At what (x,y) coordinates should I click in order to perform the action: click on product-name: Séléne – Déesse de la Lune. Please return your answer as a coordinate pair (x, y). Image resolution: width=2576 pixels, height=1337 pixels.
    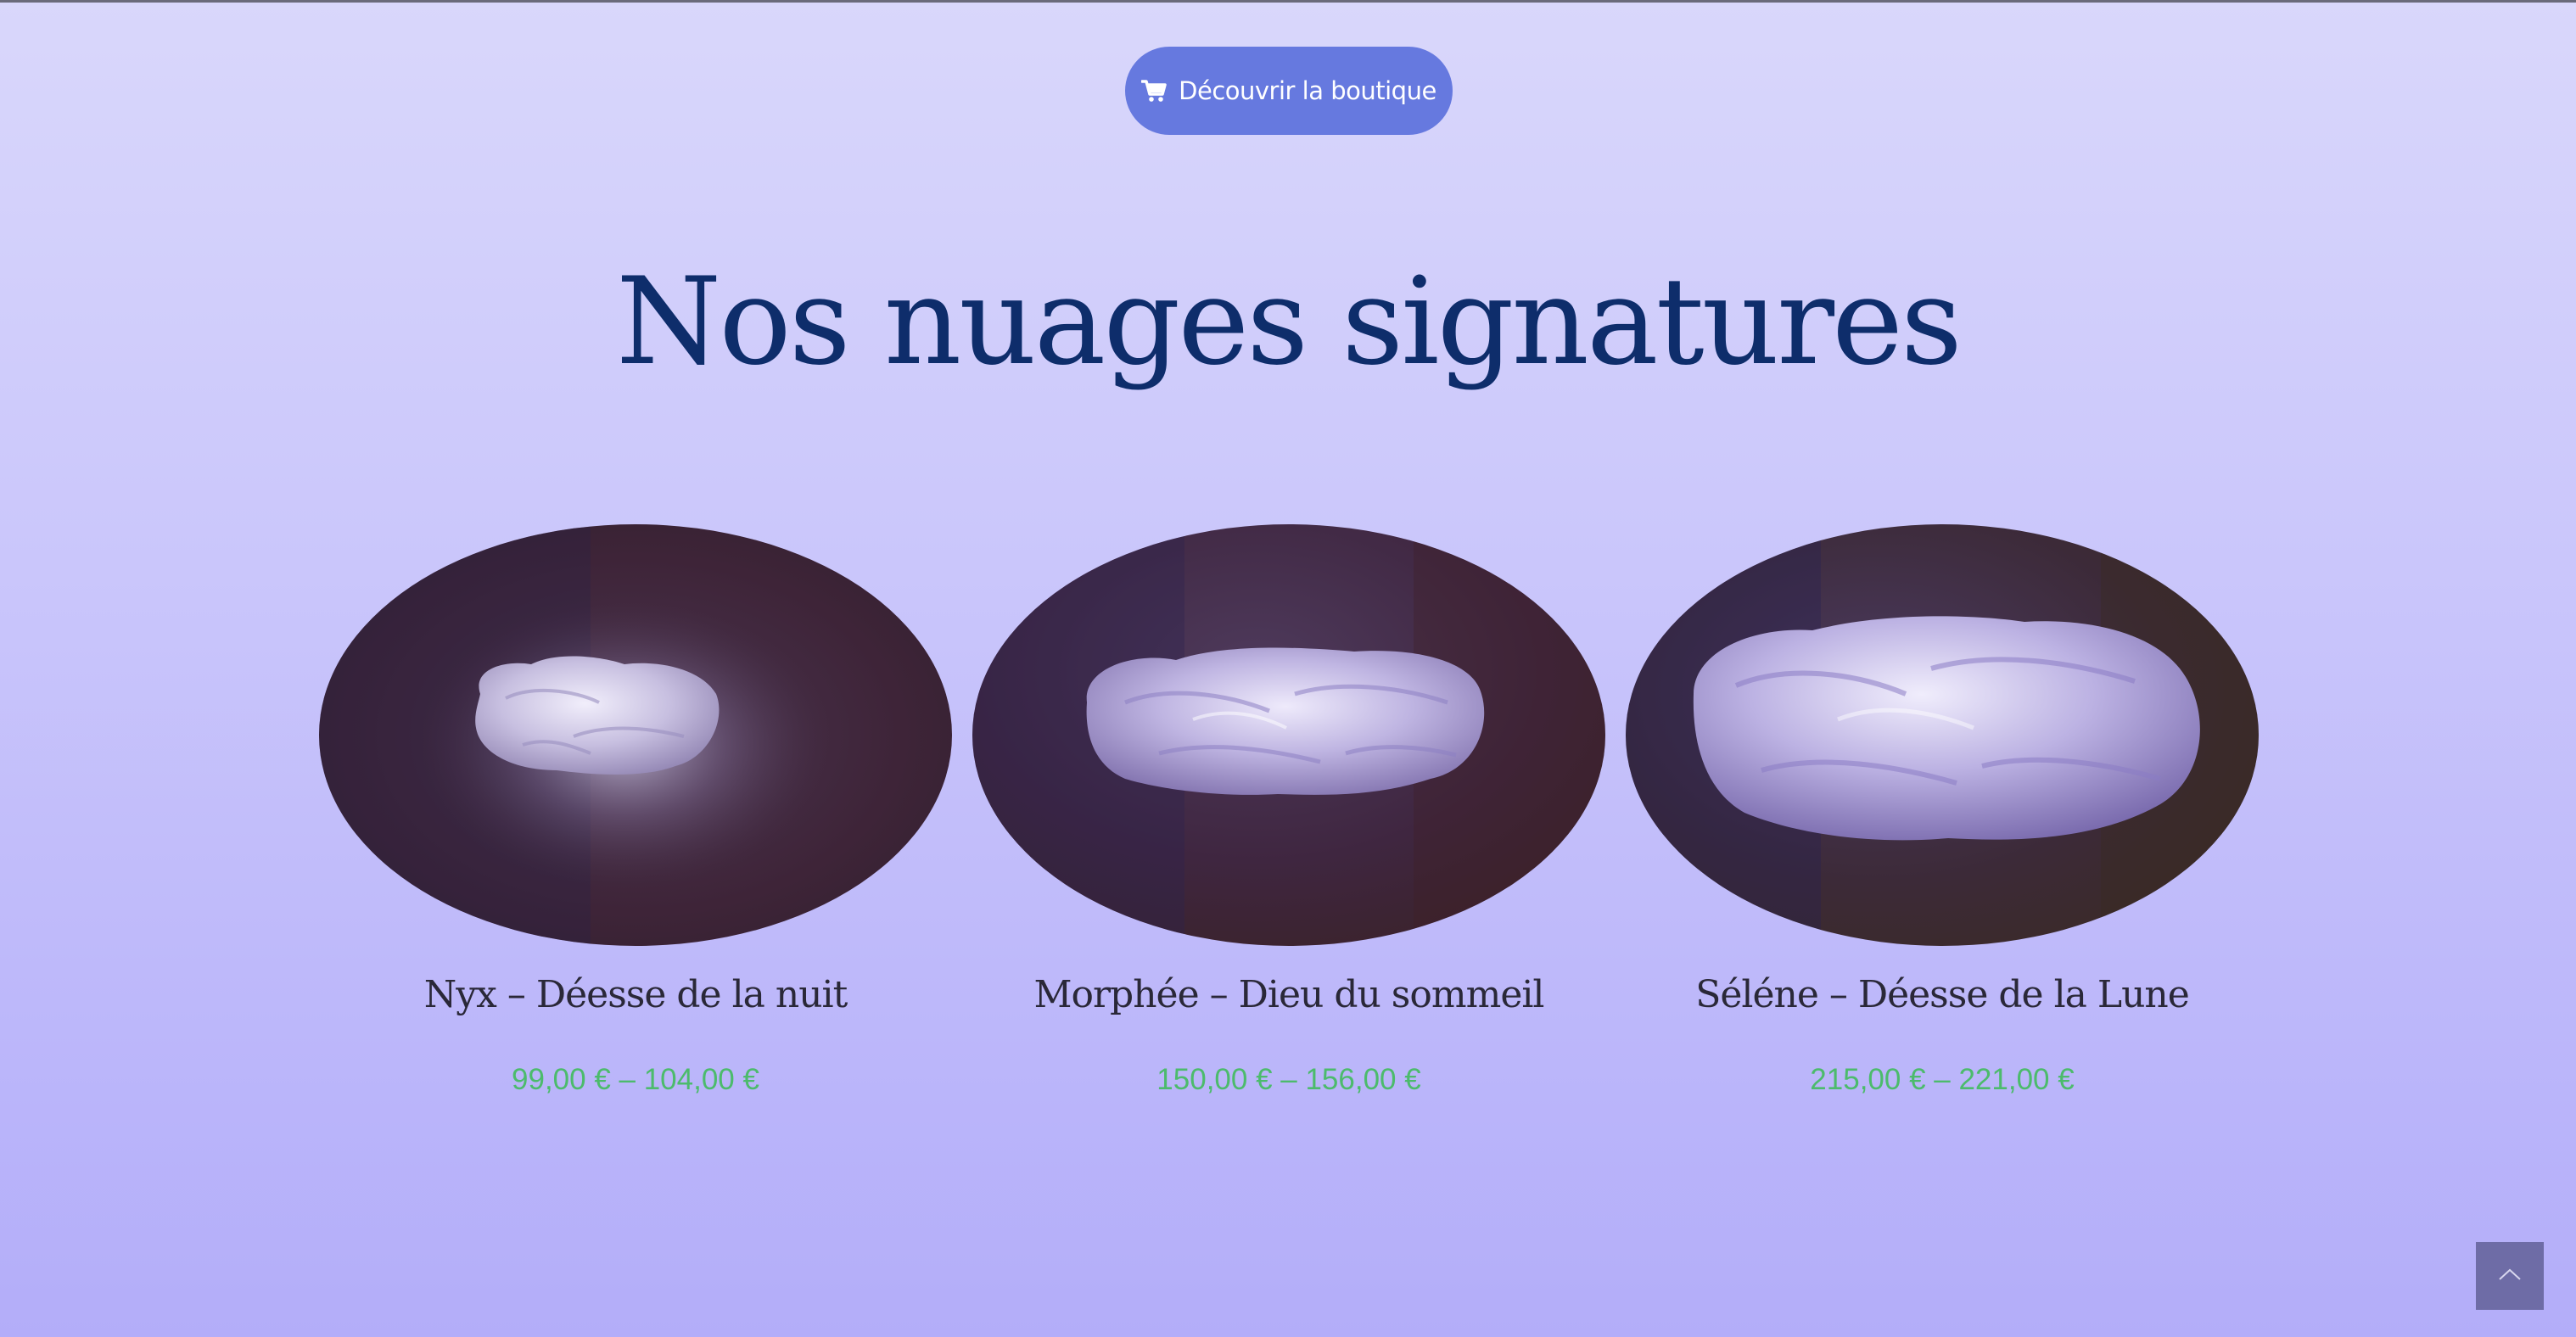
    Looking at the image, I should click on (1942, 995).